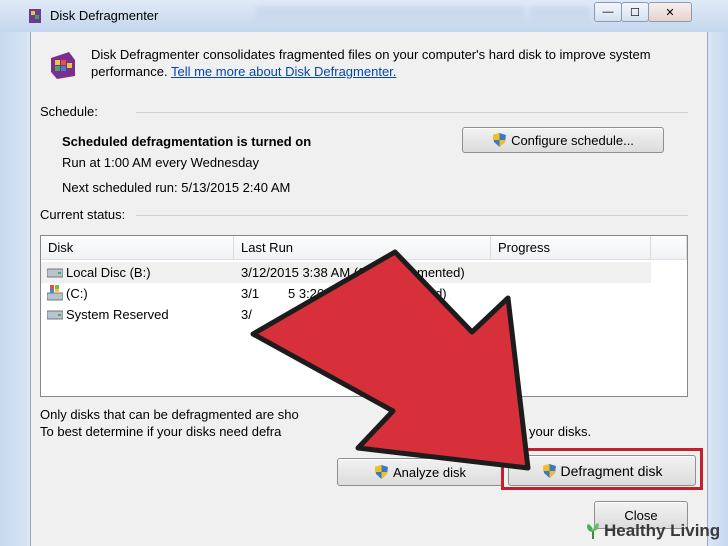 This screenshot has width=728, height=546. What do you see at coordinates (670, 12) in the screenshot?
I see `close-window-button: ✕` at bounding box center [670, 12].